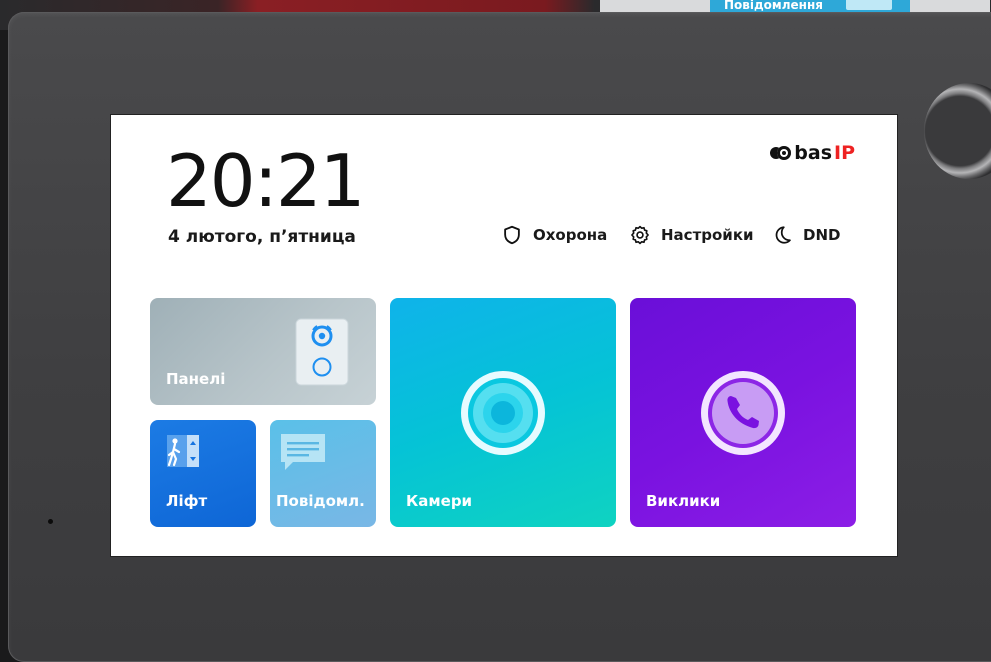 The height and width of the screenshot is (662, 991). Describe the element at coordinates (781, 153) in the screenshot. I see `bas-logo-icon` at that location.